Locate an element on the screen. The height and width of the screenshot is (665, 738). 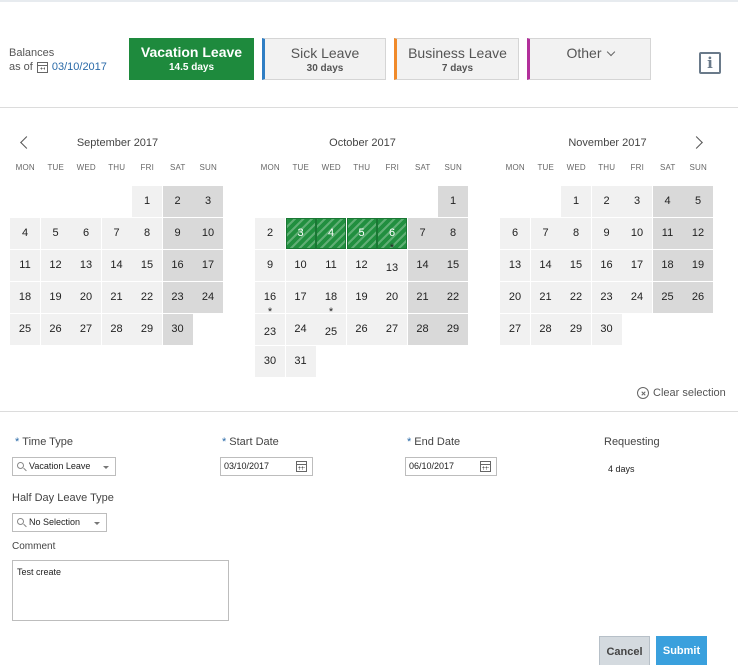
as-of-date-link: 03/10/2017 is located at coordinates (79, 67).